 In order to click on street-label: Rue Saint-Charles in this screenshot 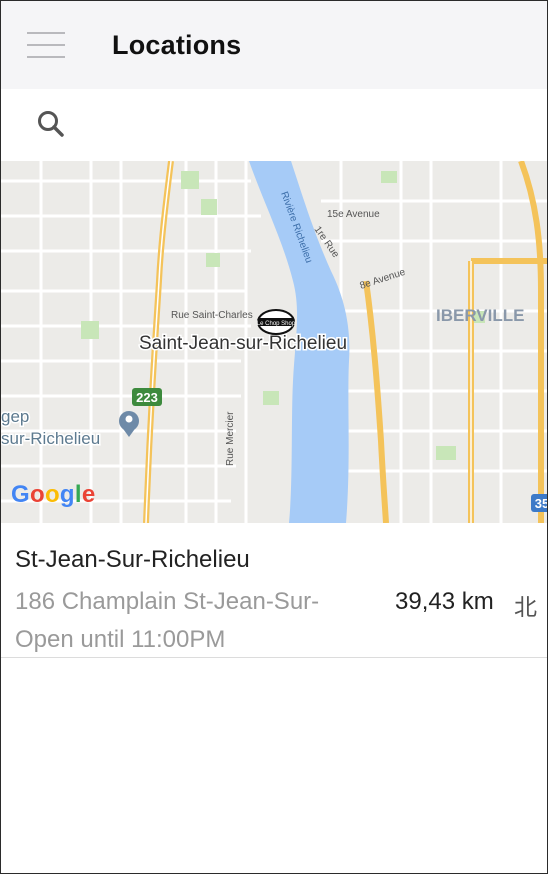, I will do `click(212, 315)`.